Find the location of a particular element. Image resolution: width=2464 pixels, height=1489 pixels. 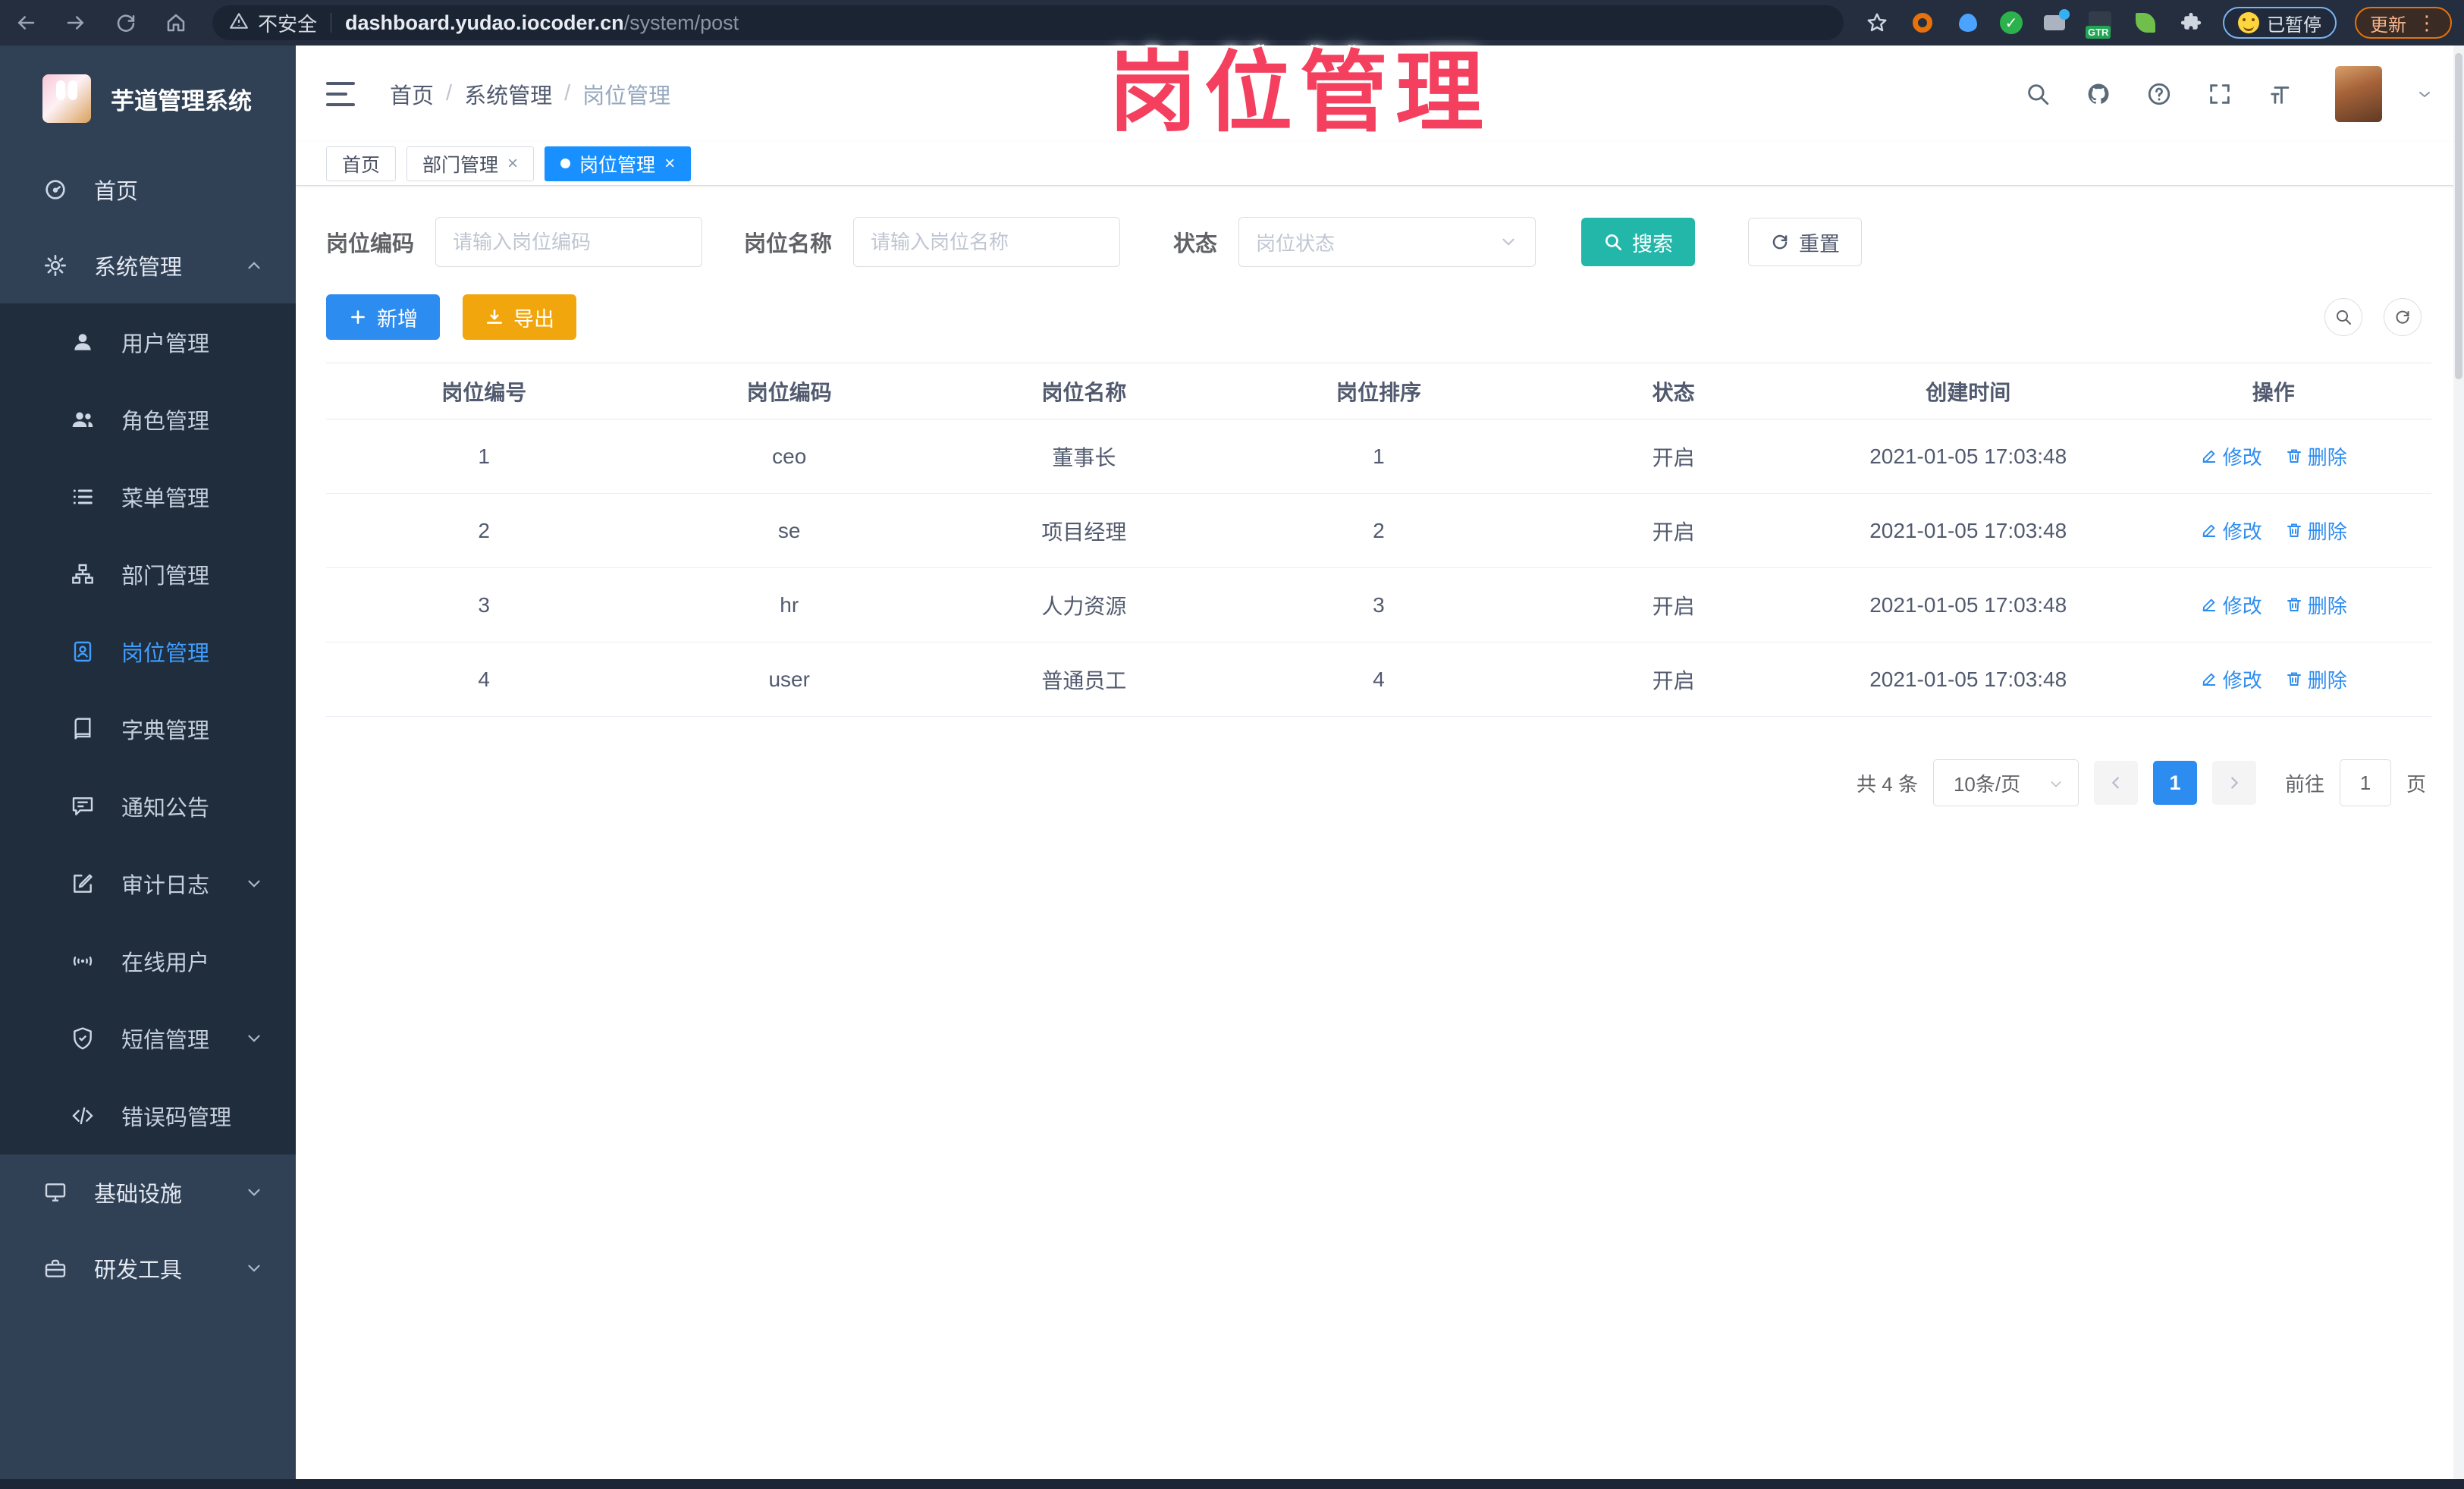

back-icon is located at coordinates (25, 22).